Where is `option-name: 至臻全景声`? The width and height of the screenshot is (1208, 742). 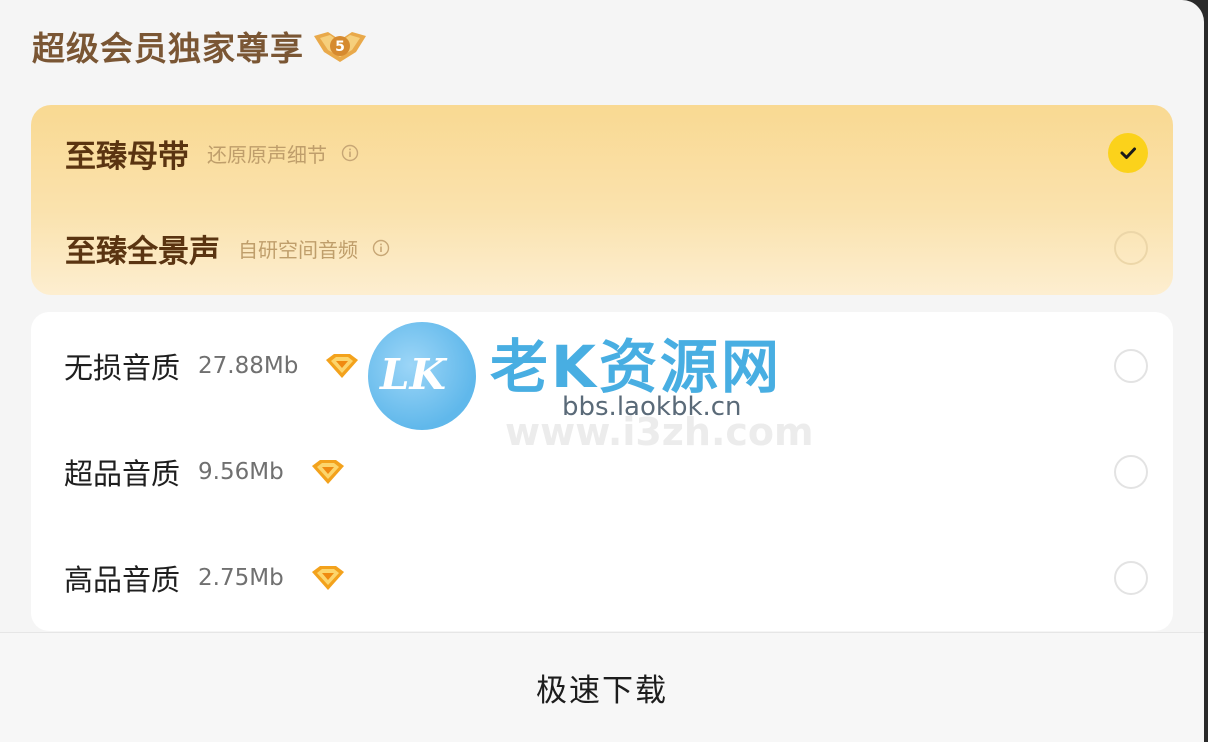
option-name: 至臻全景声 is located at coordinates (142, 251).